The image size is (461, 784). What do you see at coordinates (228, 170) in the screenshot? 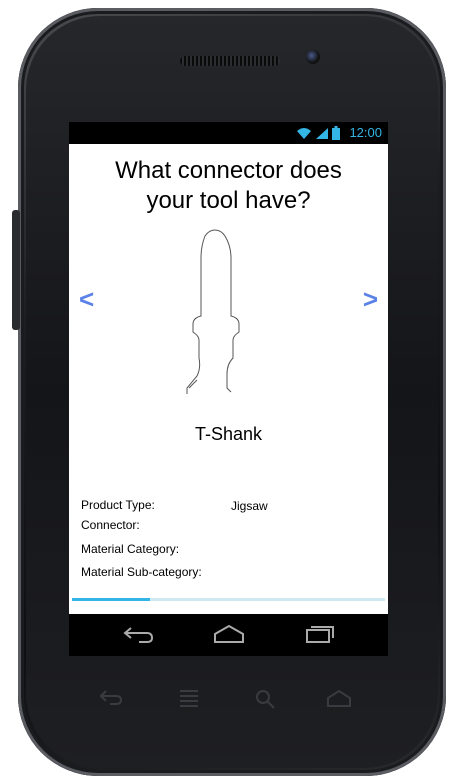
I see `question-line-1: What connector does` at bounding box center [228, 170].